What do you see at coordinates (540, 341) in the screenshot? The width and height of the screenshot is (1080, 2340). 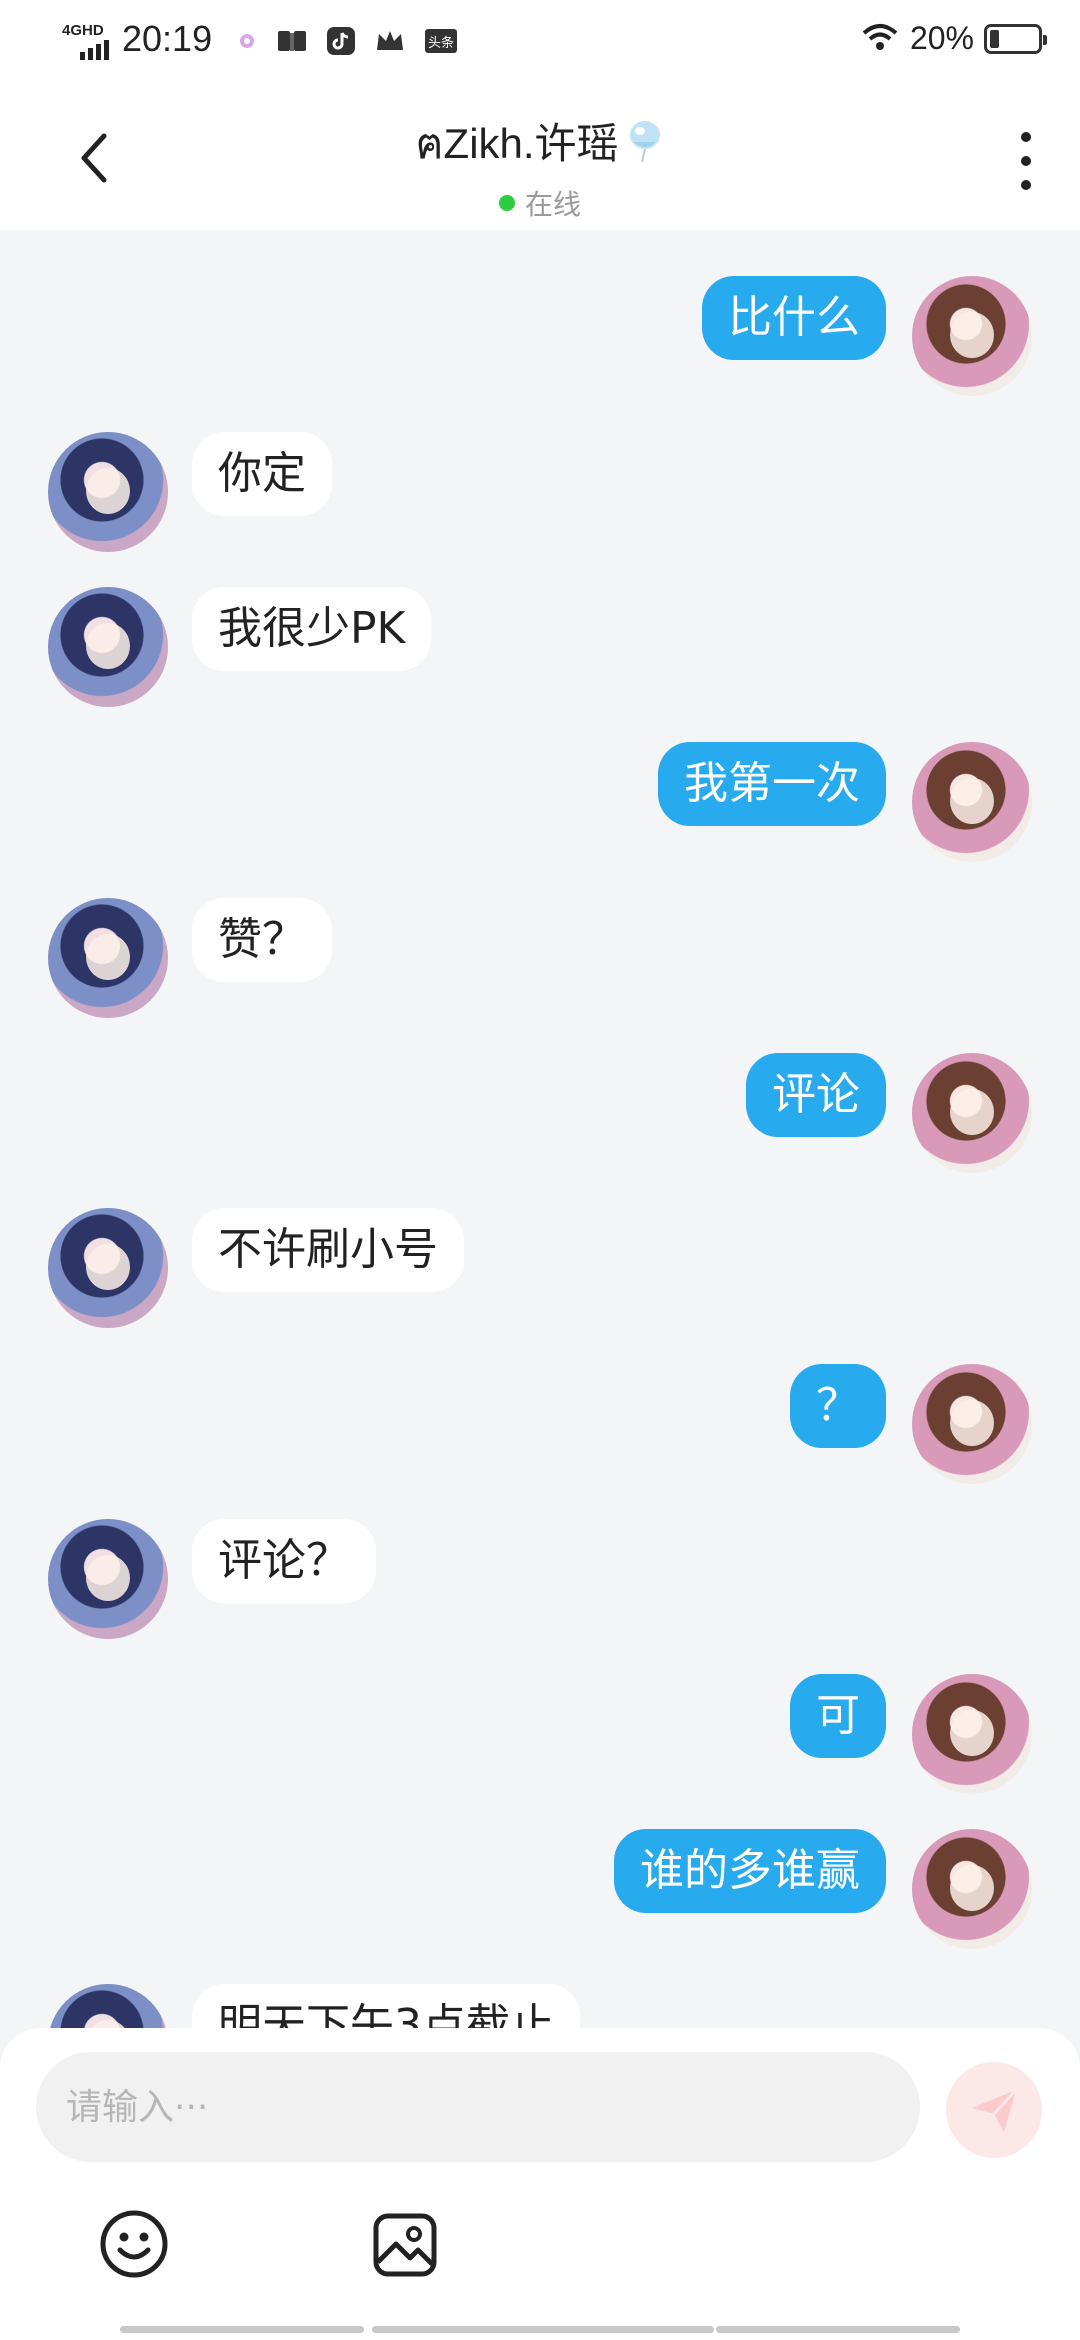 I see `message-row: 比什么` at bounding box center [540, 341].